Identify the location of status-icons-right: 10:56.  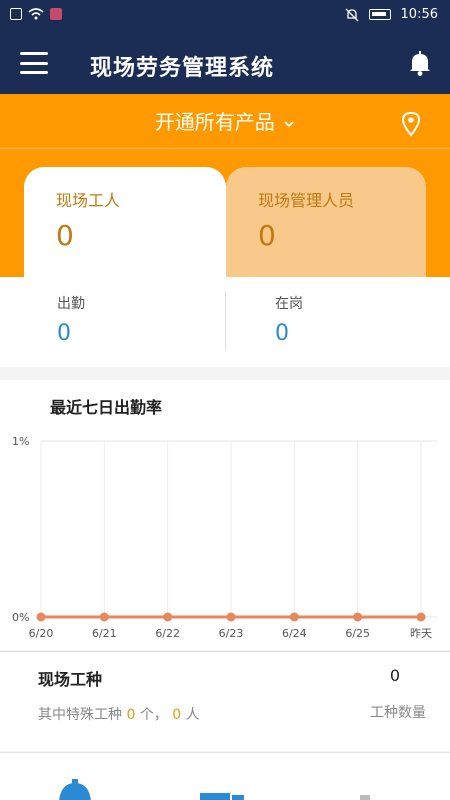
(391, 14).